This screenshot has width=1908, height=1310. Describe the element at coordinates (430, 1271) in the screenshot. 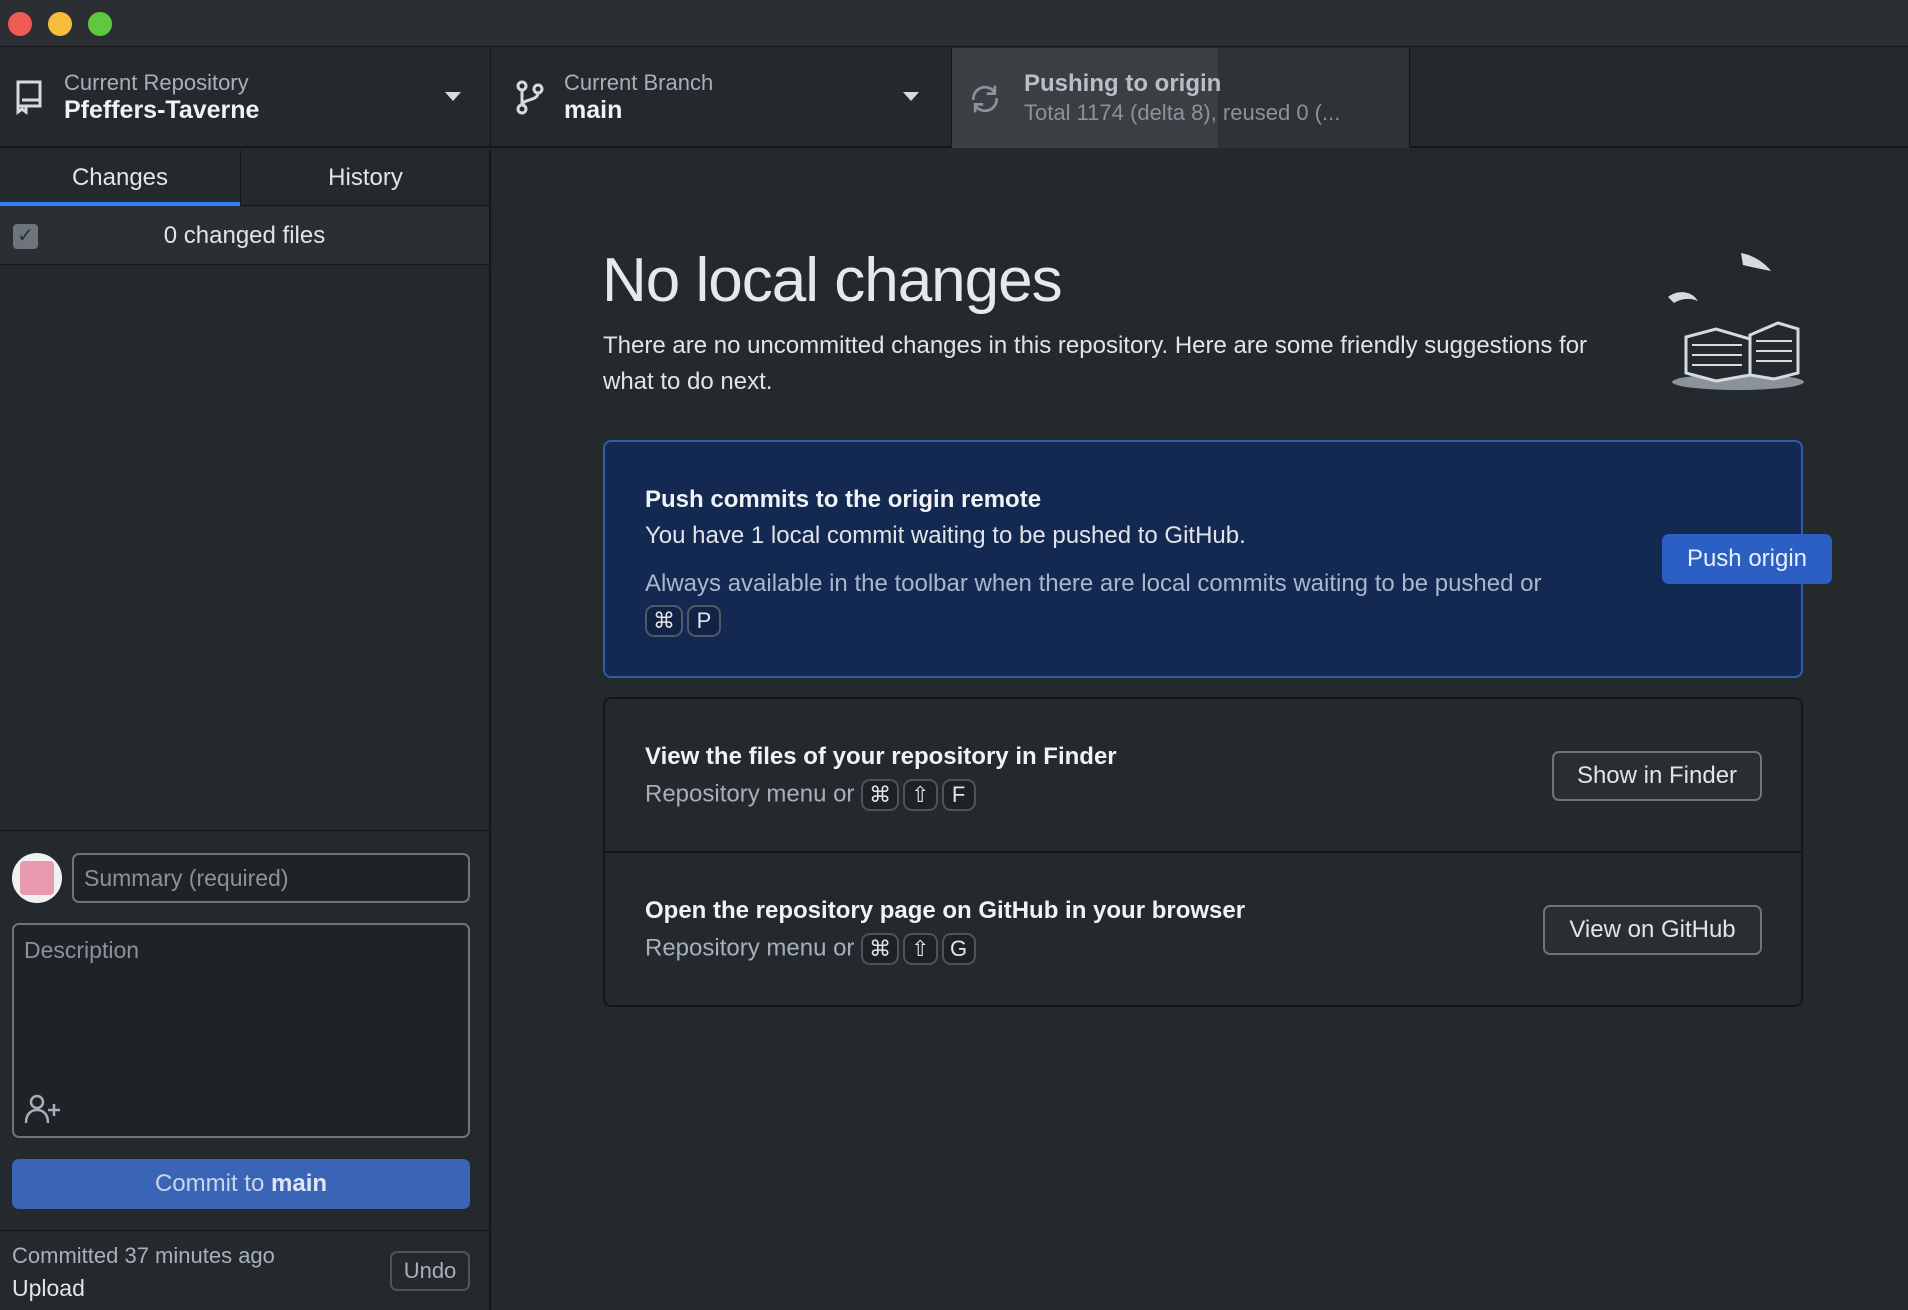

I see `undo-button: Undo` at that location.